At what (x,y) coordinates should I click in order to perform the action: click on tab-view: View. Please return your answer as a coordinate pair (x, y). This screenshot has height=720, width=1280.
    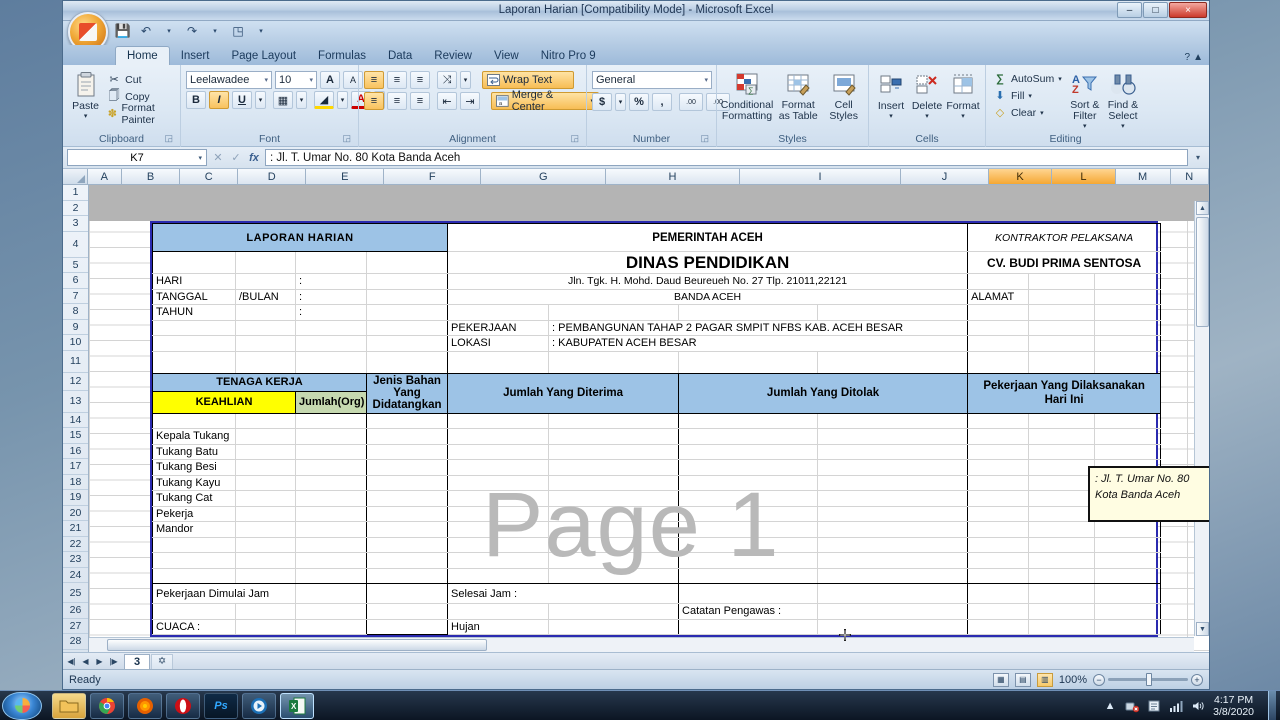
    Looking at the image, I should click on (506, 55).